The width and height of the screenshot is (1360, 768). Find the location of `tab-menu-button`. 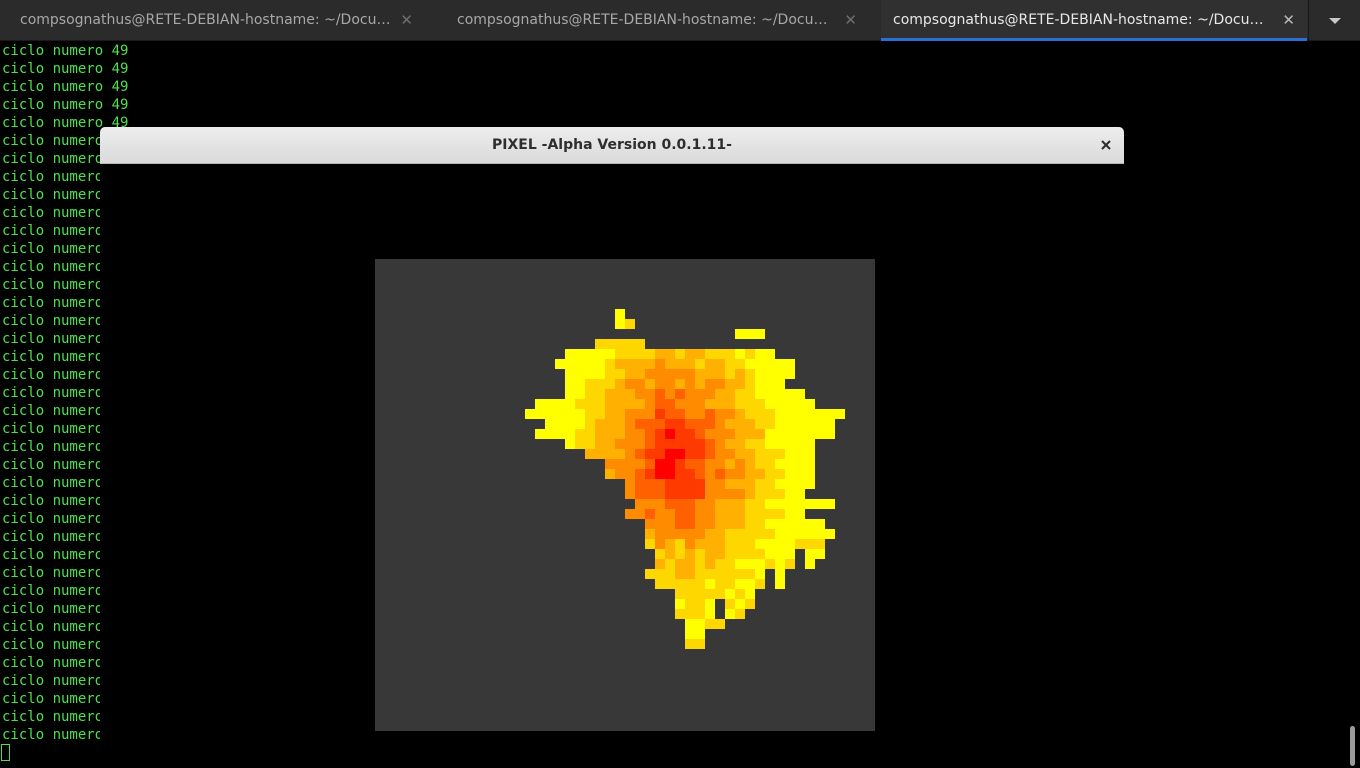

tab-menu-button is located at coordinates (1334, 20).